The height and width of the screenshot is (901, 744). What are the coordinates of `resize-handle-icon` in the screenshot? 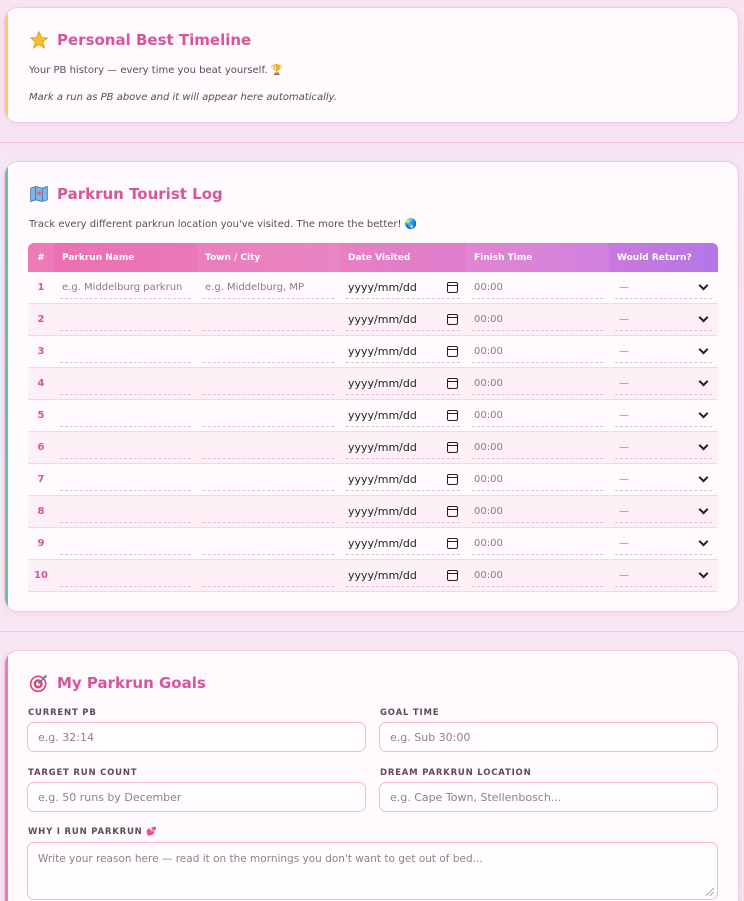 It's located at (710, 892).